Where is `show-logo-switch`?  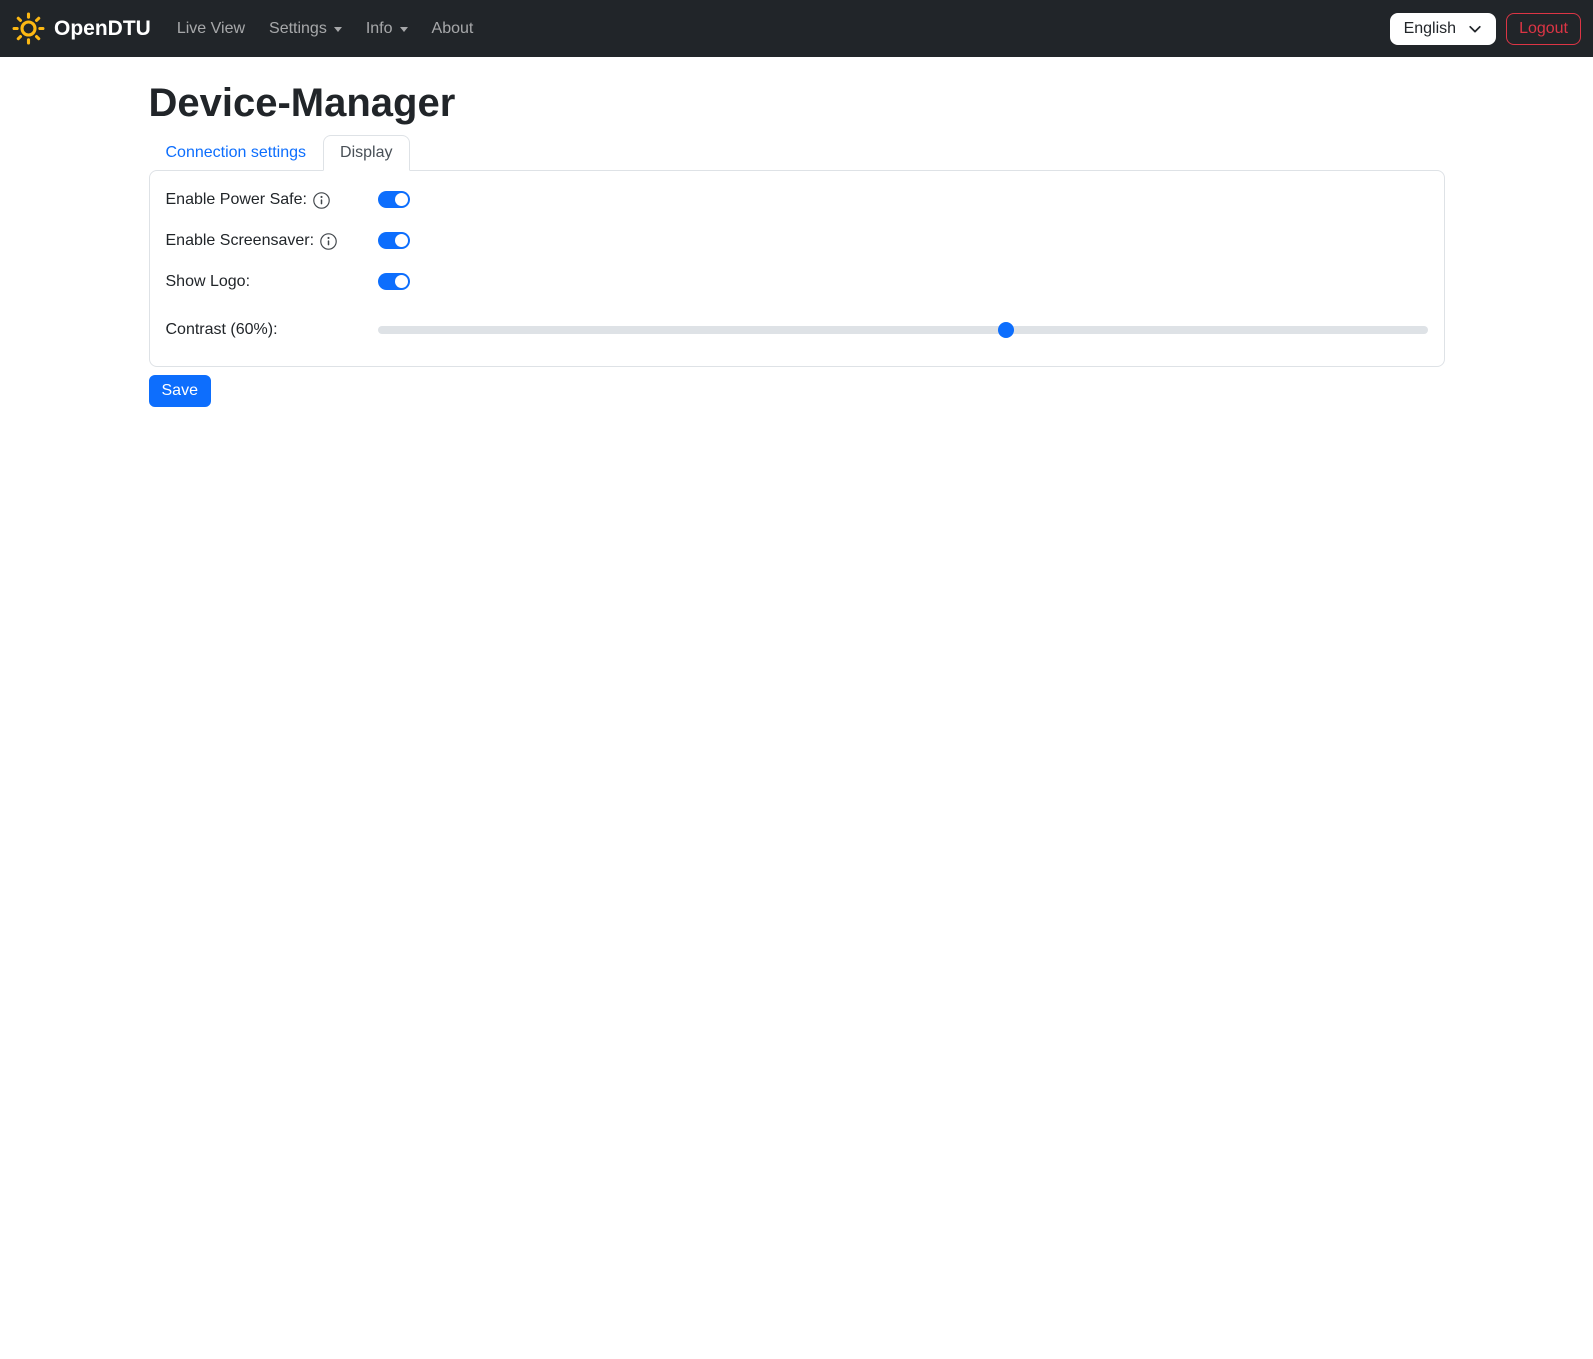 show-logo-switch is located at coordinates (393, 281).